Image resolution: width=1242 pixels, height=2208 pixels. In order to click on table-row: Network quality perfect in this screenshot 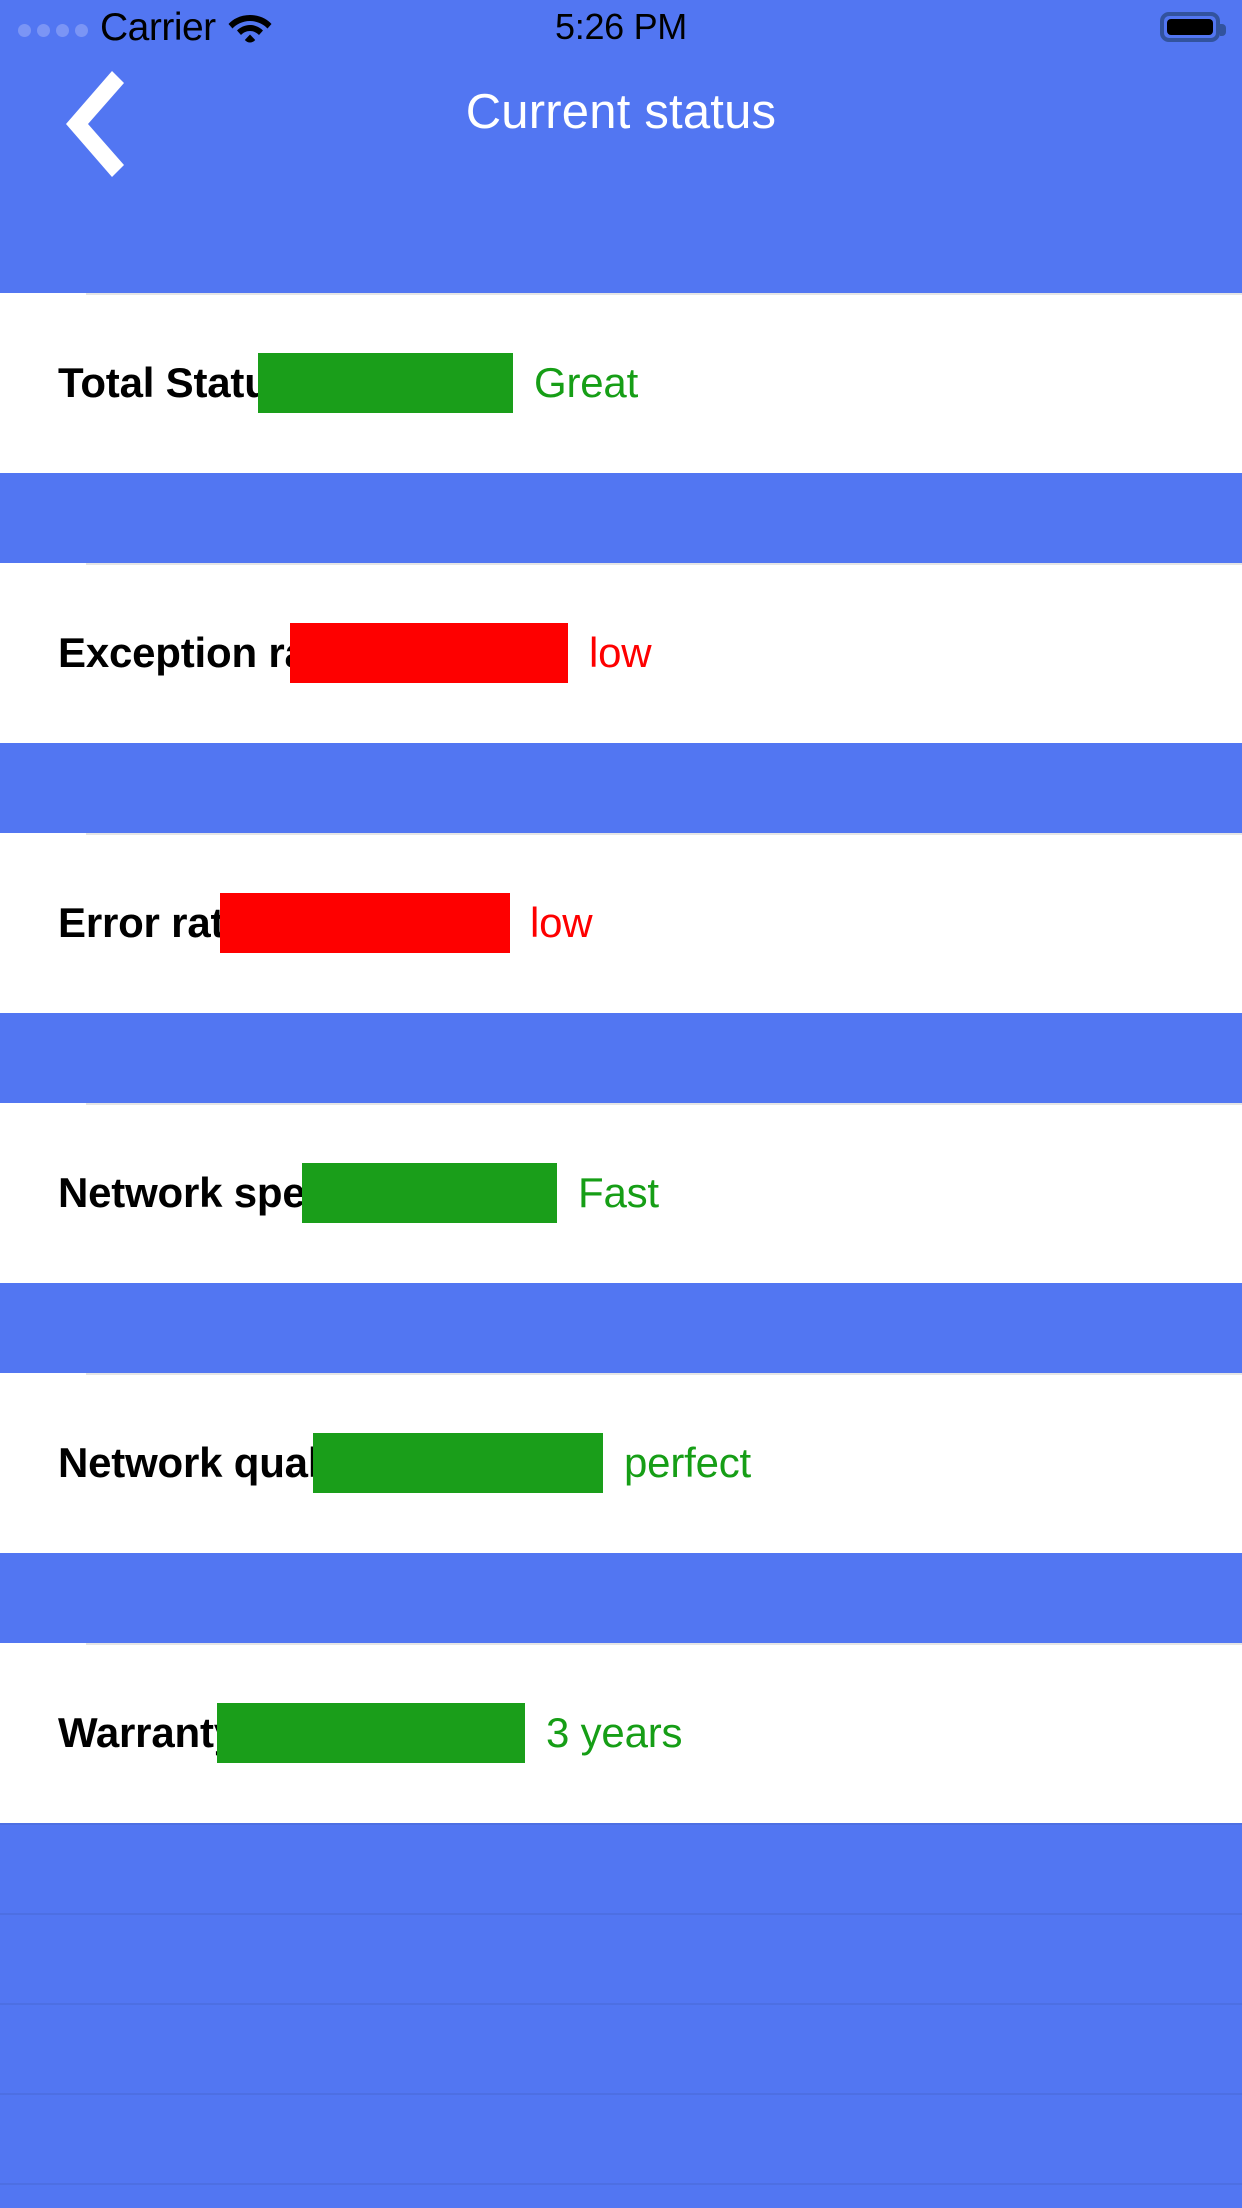, I will do `click(621, 1463)`.